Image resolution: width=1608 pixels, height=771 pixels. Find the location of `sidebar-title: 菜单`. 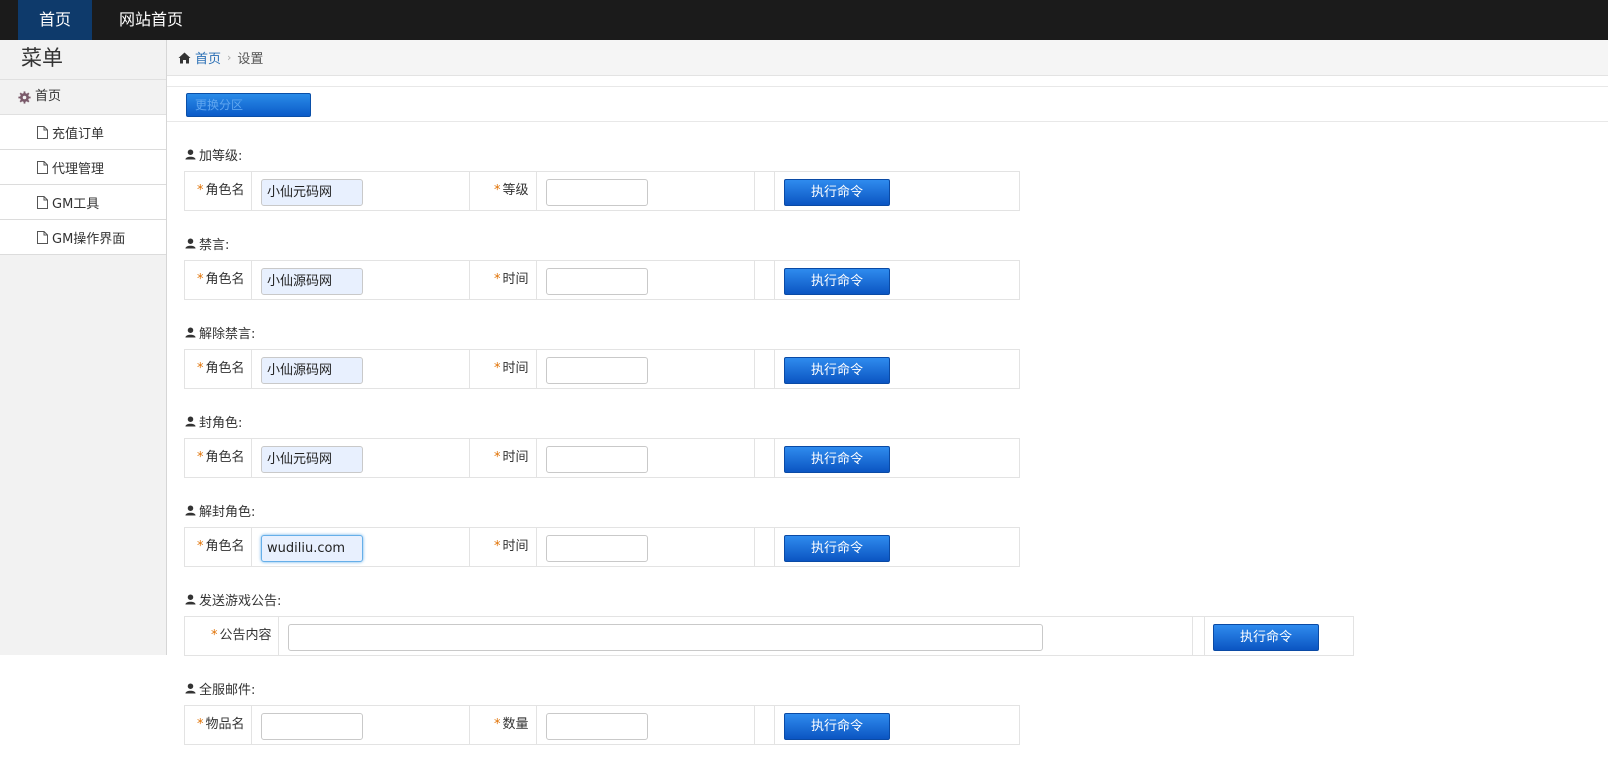

sidebar-title: 菜单 is located at coordinates (83, 60).